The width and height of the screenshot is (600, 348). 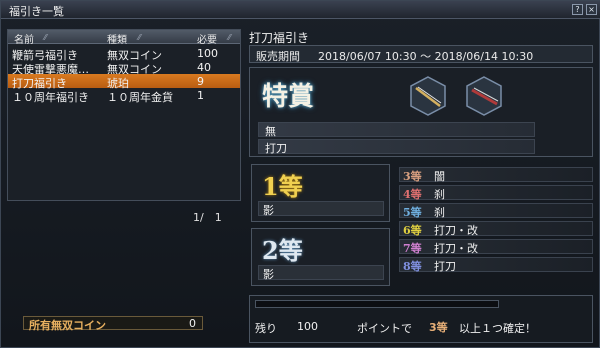 I want to click on first-prize-title: 1等, so click(x=282, y=186).